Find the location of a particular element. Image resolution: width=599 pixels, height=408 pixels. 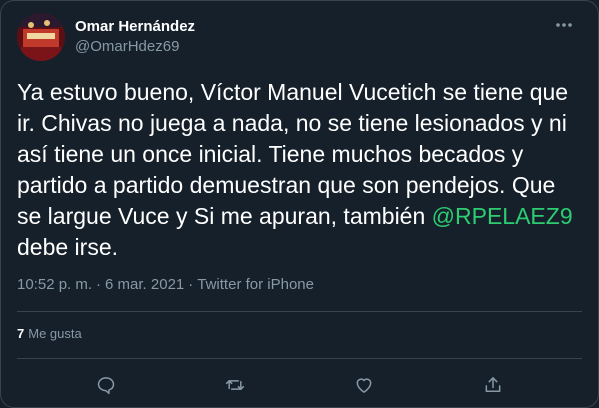

tweet-time: 10:52 p. m. is located at coordinates (54, 284).